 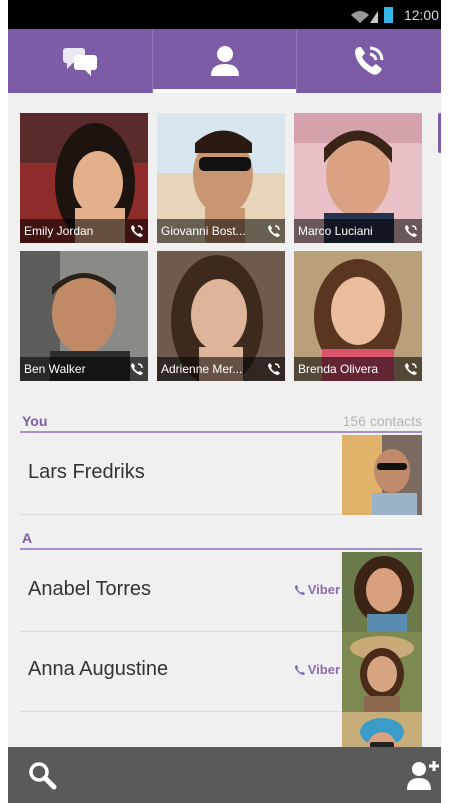 I want to click on section-label: A, so click(x=27, y=538).